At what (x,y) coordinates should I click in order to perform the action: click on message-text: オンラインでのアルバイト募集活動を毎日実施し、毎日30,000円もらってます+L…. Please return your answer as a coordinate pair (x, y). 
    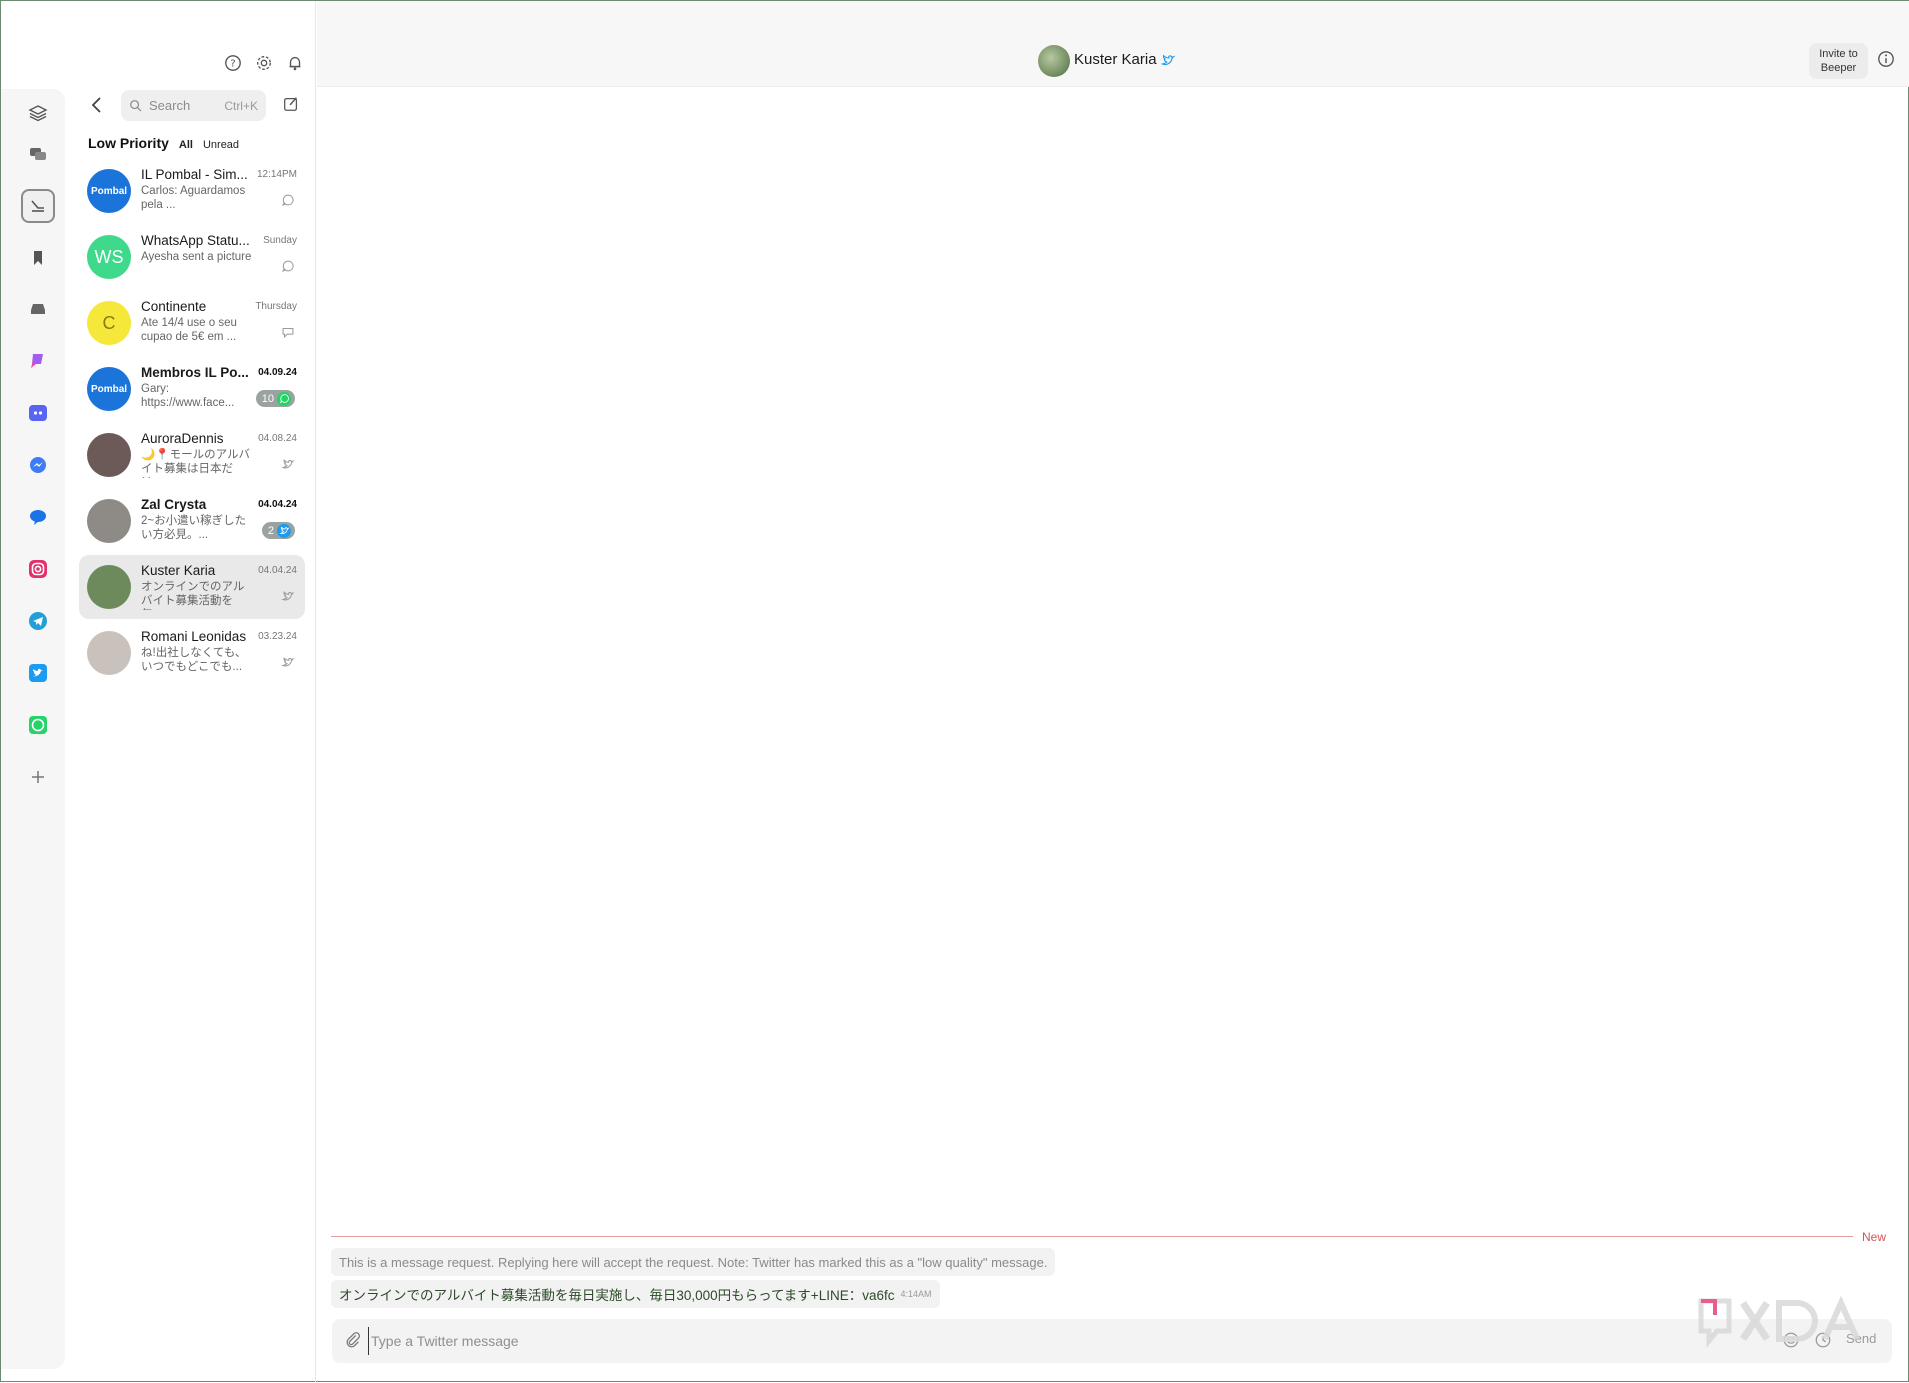
    Looking at the image, I should click on (617, 1295).